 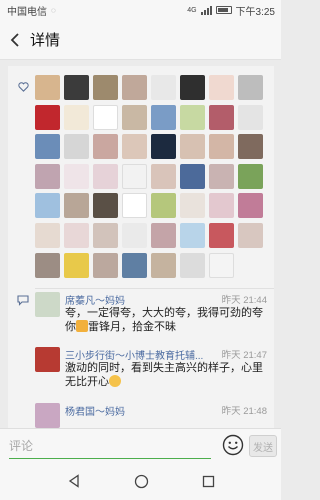 I want to click on comment-text-tail: 雷锋月，拾金不昧, so click(x=132, y=327).